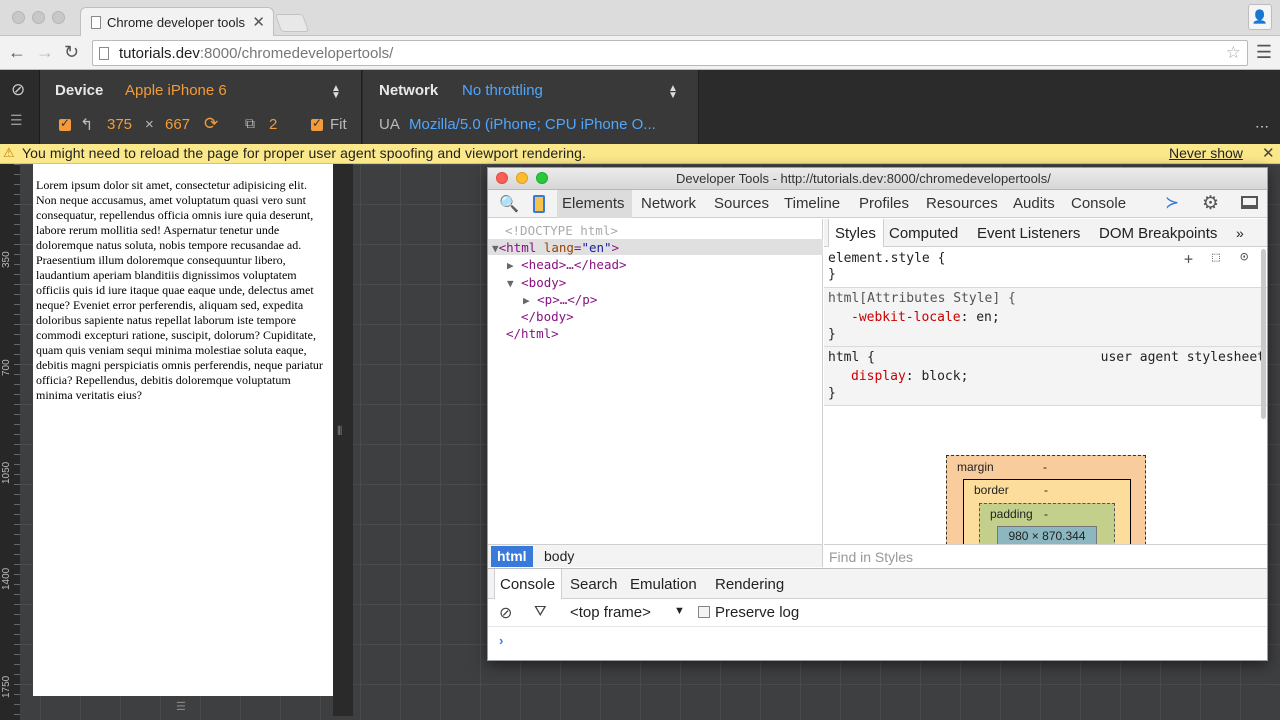  Describe the element at coordinates (906, 317) in the screenshot. I see `property-name: -webkit-locale` at that location.